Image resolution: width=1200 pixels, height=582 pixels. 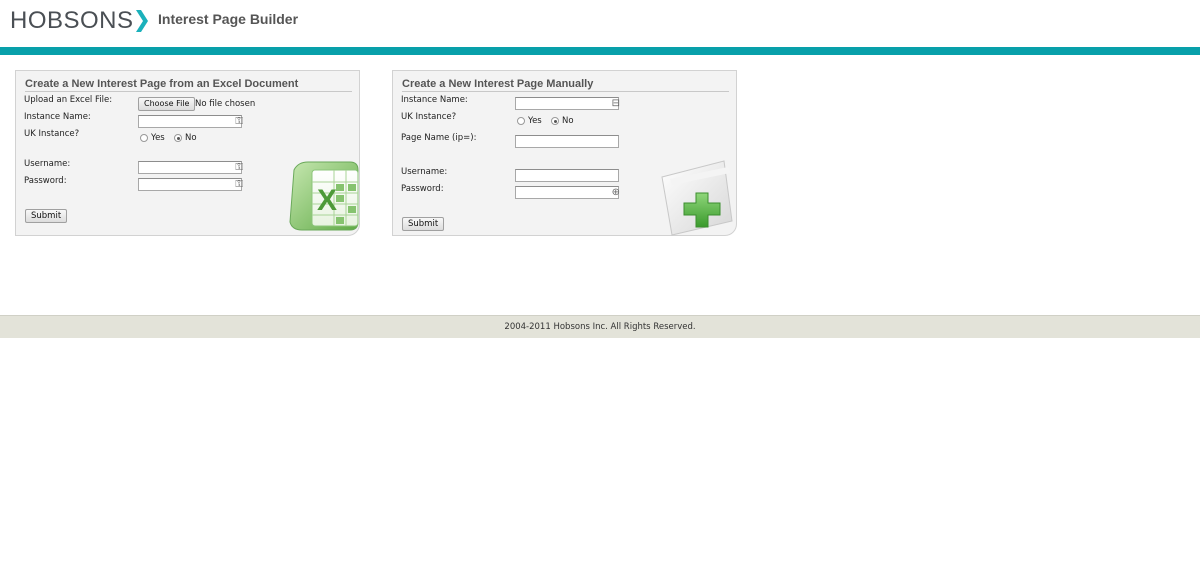 I want to click on logo-text: HOBSONS, so click(x=72, y=20).